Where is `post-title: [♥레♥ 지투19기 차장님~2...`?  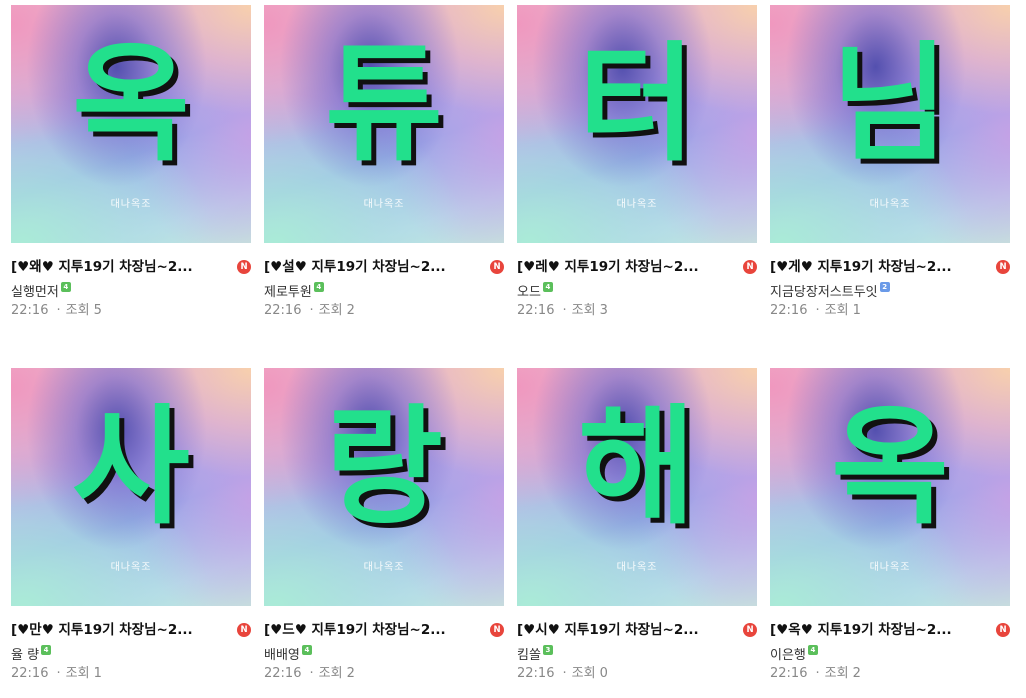 post-title: [♥레♥ 지투19기 차장님~2... is located at coordinates (623, 267).